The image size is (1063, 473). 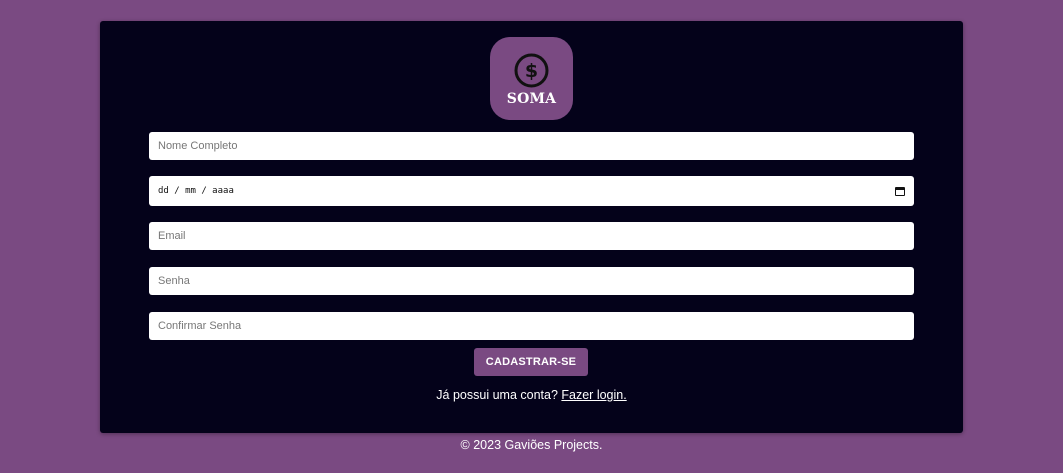 What do you see at coordinates (531, 191) in the screenshot?
I see `birth-date-input: dd / mm / aaaa` at bounding box center [531, 191].